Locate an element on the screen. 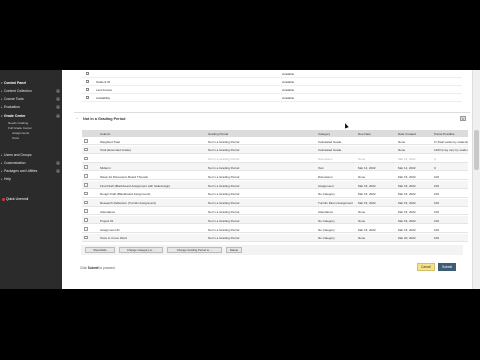  quick-unenroll-link: Quick Unenroll is located at coordinates (31, 199).